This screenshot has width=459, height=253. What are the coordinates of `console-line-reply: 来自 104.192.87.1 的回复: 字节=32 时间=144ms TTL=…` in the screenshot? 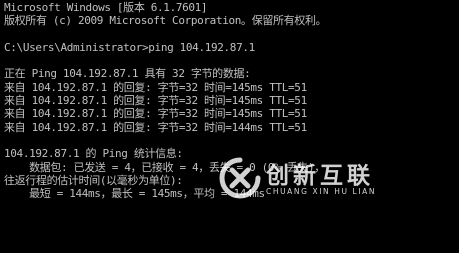 It's located at (155, 127).